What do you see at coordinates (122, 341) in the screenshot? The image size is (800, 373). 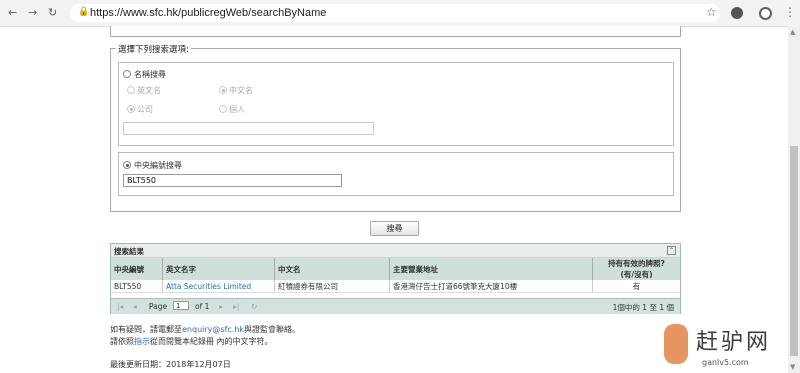 I see `footer-line2-prefix: 請依照` at bounding box center [122, 341].